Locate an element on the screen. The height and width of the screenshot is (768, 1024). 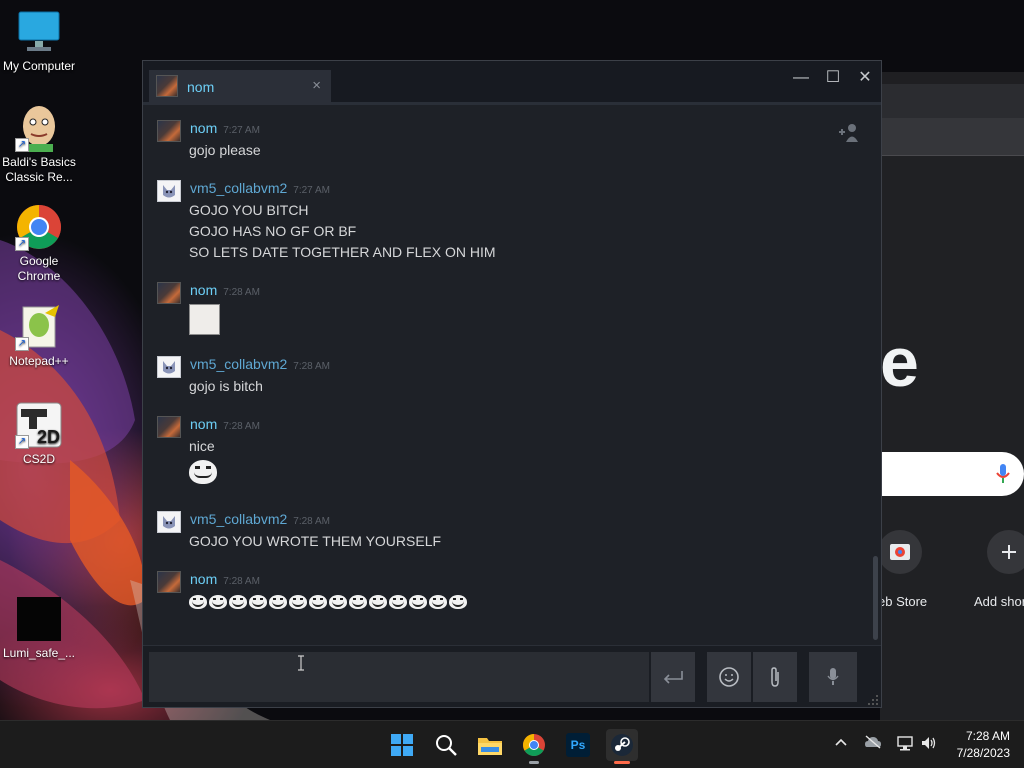
shortcut-web-store is located at coordinates (900, 552).